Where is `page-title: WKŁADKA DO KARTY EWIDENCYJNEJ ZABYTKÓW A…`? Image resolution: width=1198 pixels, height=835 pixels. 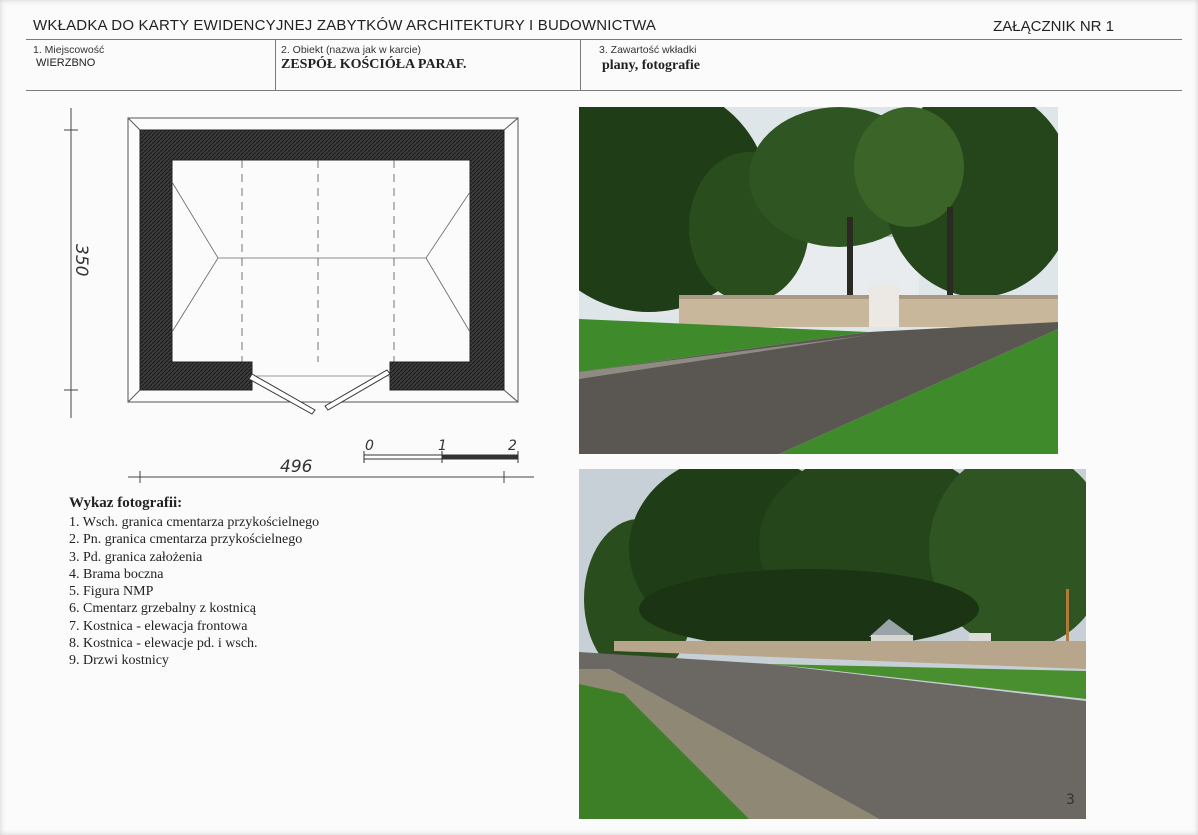
page-title: WKŁADKA DO KARTY EWIDENCYJNEJ ZABYTKÓW A… is located at coordinates (345, 25).